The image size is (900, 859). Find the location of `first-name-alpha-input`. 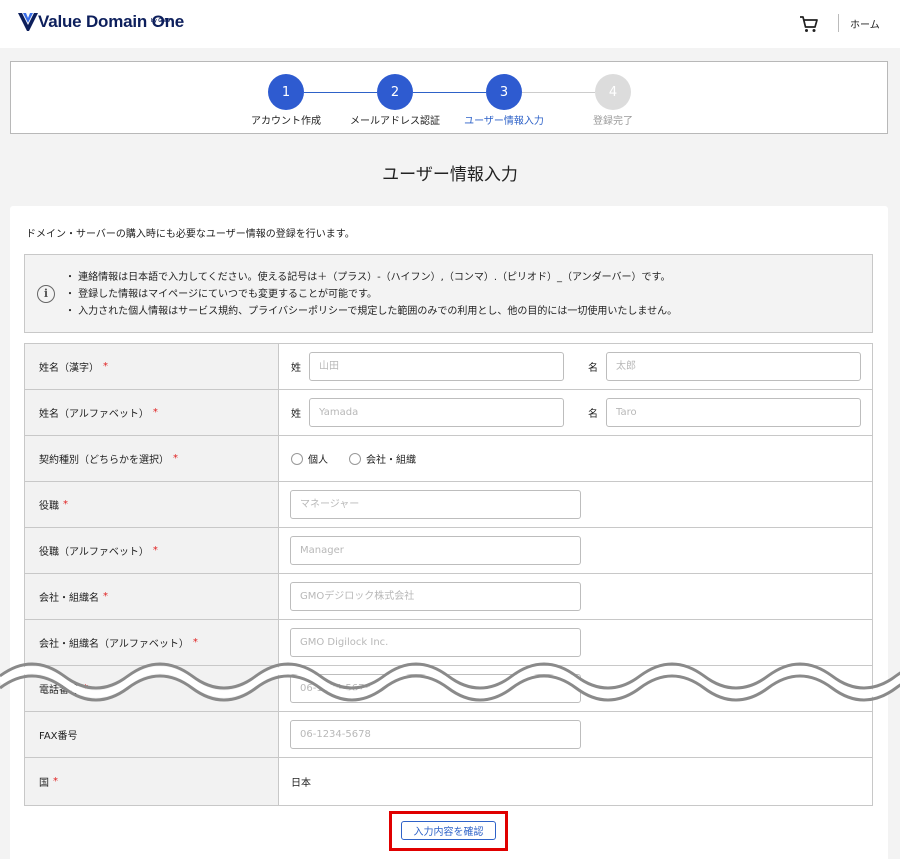

first-name-alpha-input is located at coordinates (733, 412).